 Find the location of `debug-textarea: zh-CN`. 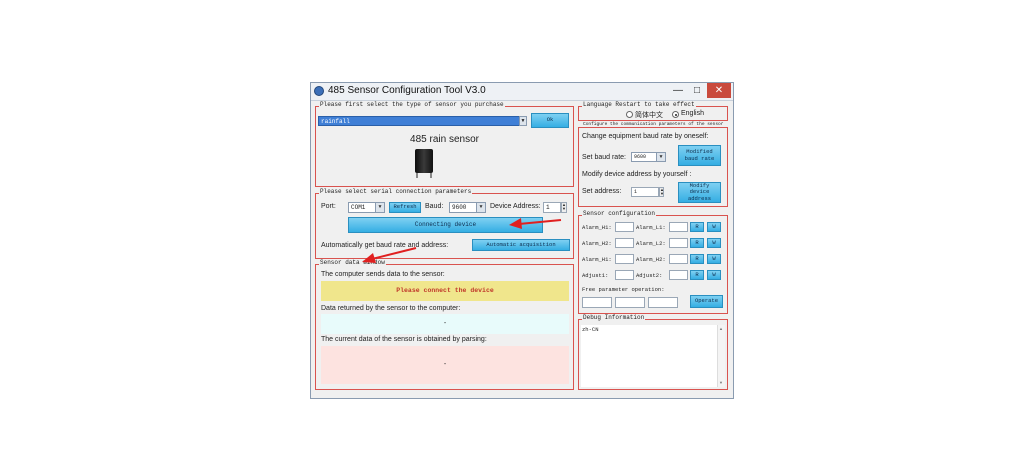

debug-textarea: zh-CN is located at coordinates (649, 356).